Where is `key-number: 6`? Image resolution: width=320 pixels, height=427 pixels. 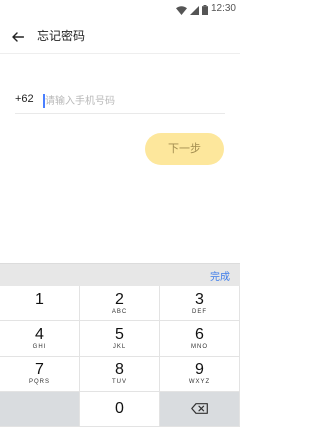
key-number: 6 is located at coordinates (199, 334).